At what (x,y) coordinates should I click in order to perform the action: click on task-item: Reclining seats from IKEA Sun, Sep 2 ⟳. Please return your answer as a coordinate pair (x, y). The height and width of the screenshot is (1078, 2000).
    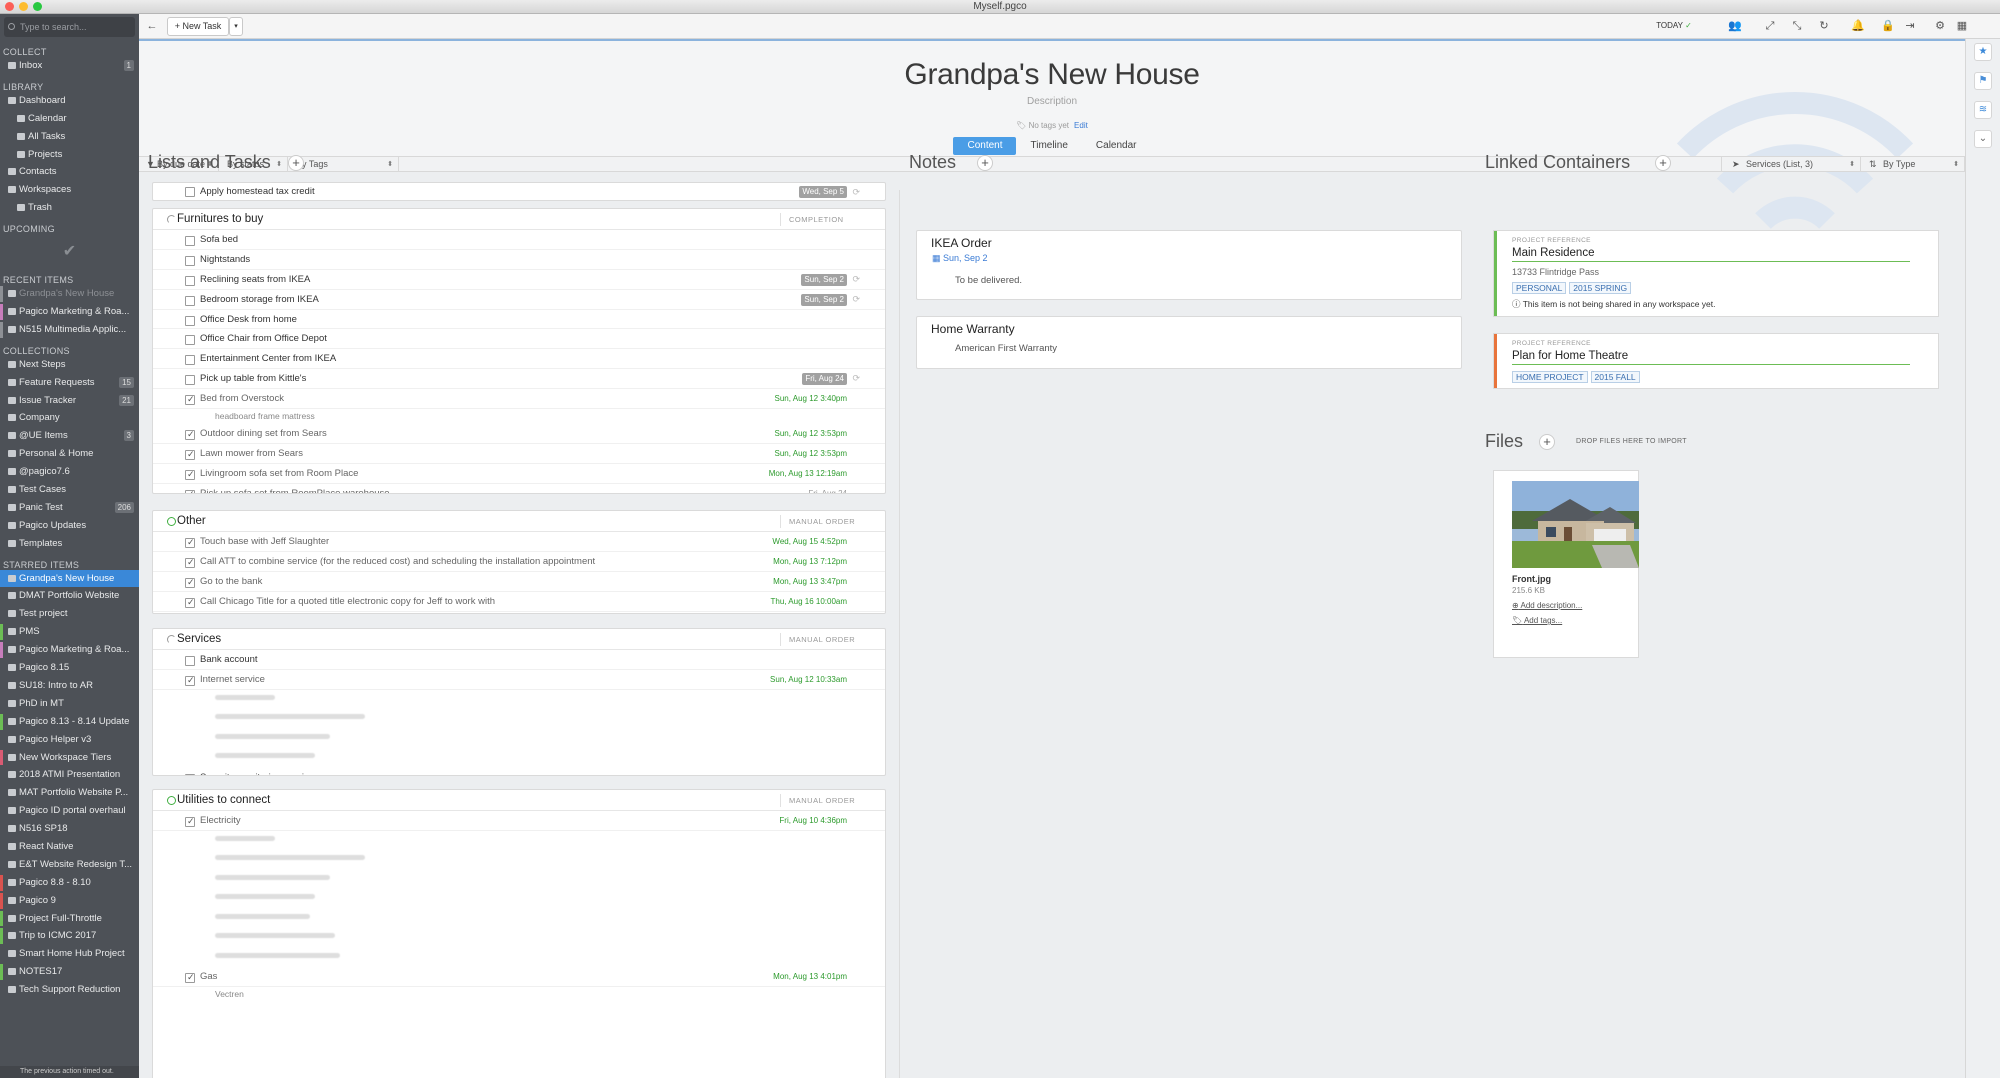
    Looking at the image, I should click on (519, 280).